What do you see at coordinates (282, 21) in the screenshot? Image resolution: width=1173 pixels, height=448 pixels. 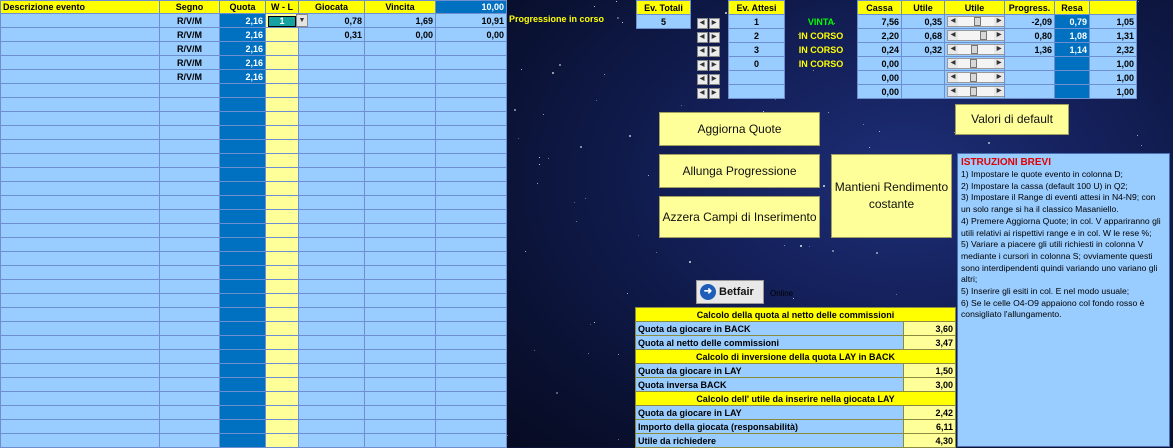 I see `wl-selected-value: 1` at bounding box center [282, 21].